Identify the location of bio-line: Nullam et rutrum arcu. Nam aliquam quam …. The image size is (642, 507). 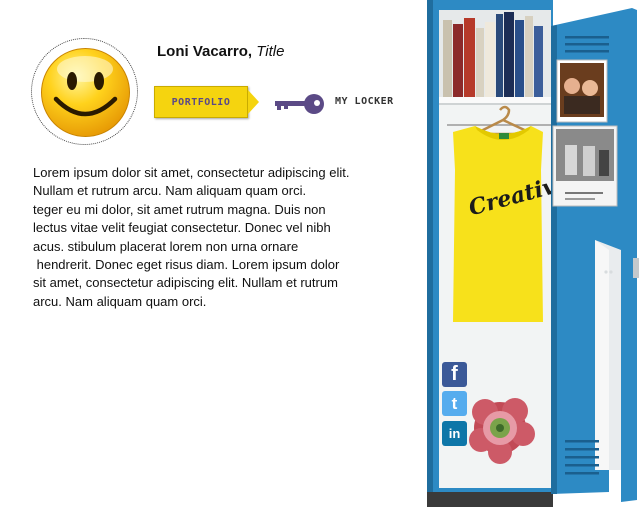
(170, 191).